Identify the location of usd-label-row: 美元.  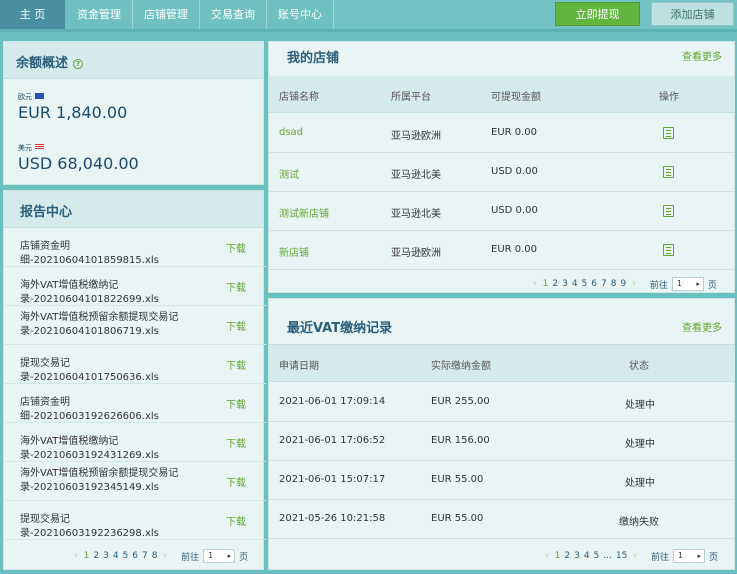
(31, 148).